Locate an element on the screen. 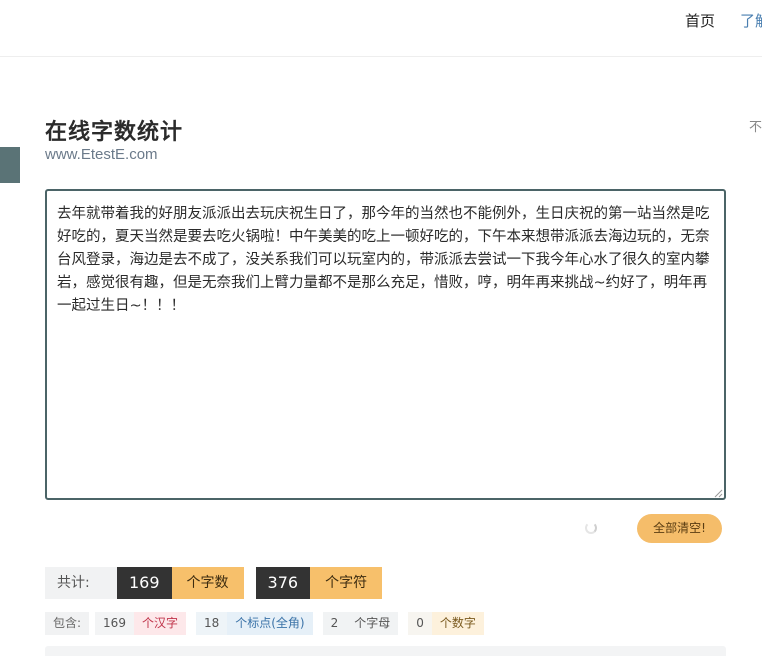  word-count-unit: 个字数 is located at coordinates (207, 583).